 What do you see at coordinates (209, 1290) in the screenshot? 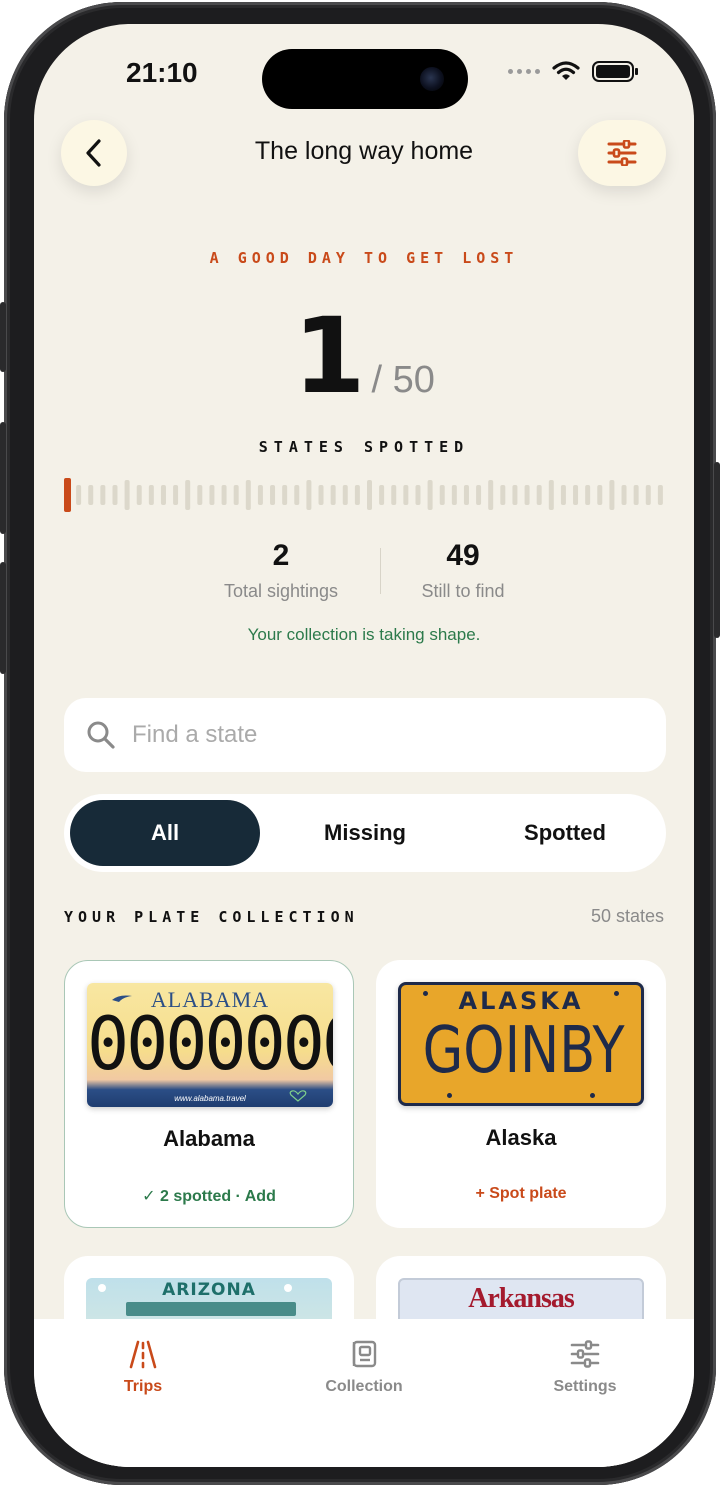
I see `arizona-plate-header: ARIZONA` at bounding box center [209, 1290].